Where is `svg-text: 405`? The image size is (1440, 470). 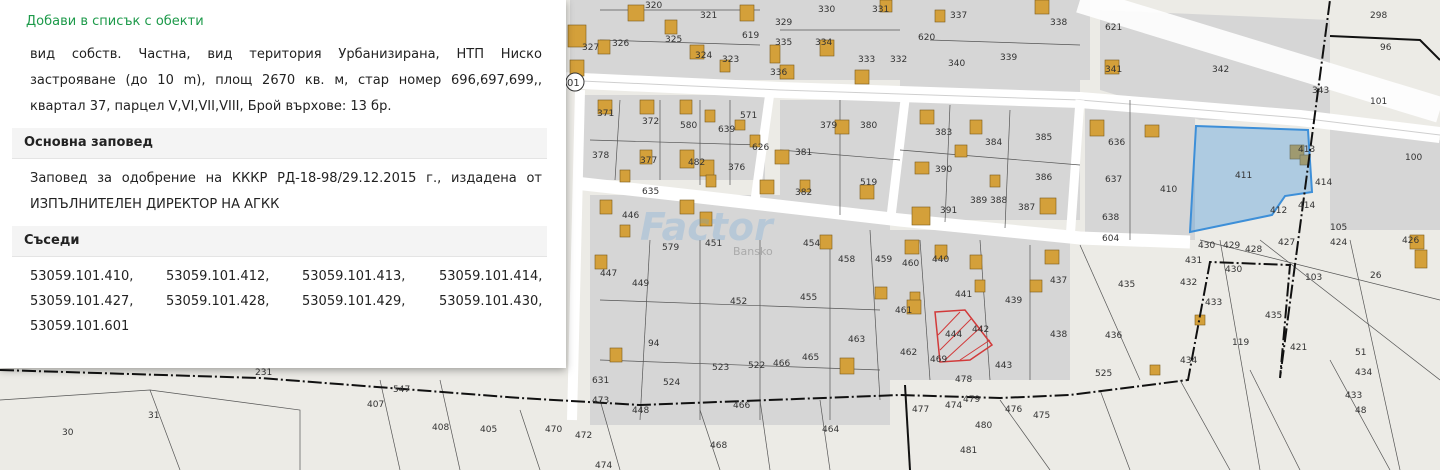
svg-text: 405 is located at coordinates (488, 430).